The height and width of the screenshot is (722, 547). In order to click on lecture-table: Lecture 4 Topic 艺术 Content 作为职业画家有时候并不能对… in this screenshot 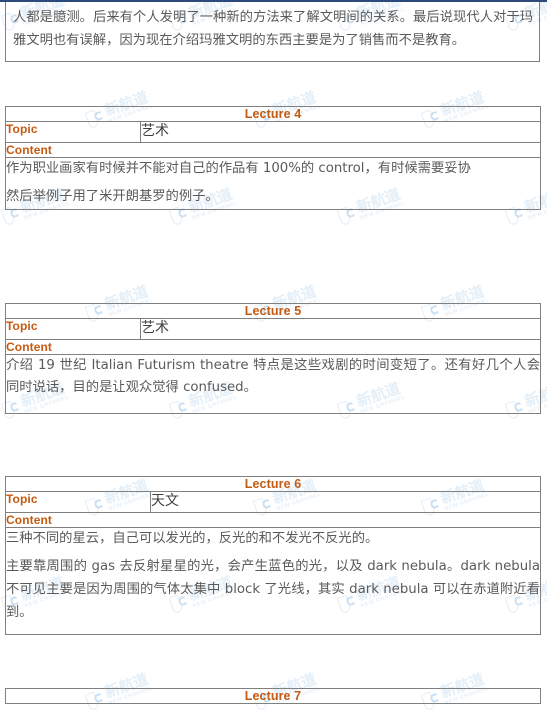, I will do `click(273, 158)`.